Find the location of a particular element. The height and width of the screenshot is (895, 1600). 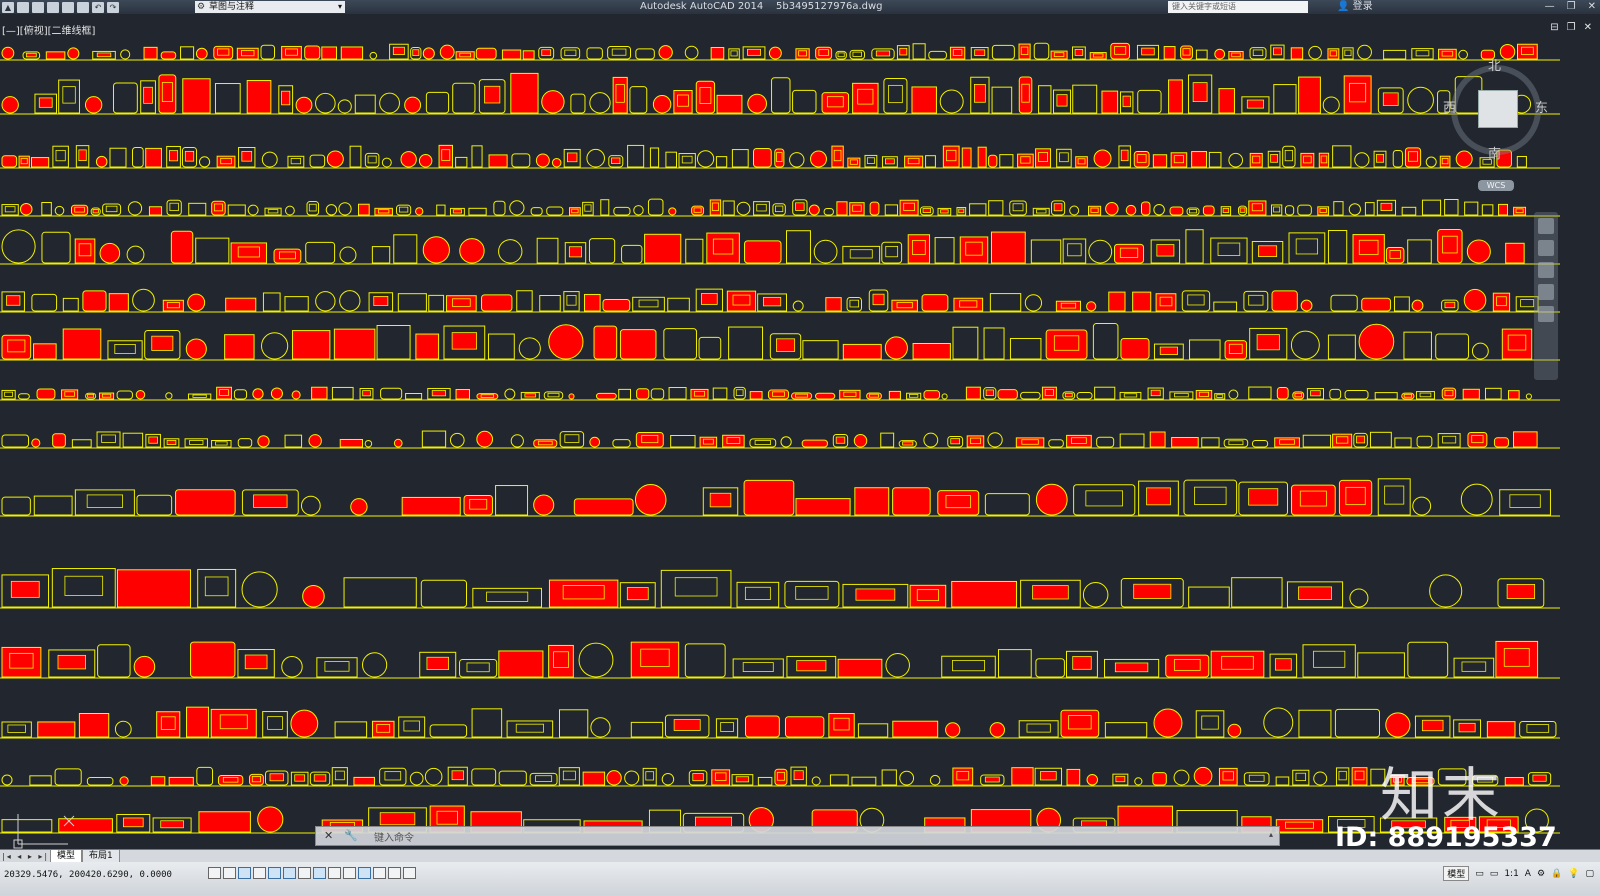

viewcube: 北 西 东 南 is located at coordinates (1498, 117).